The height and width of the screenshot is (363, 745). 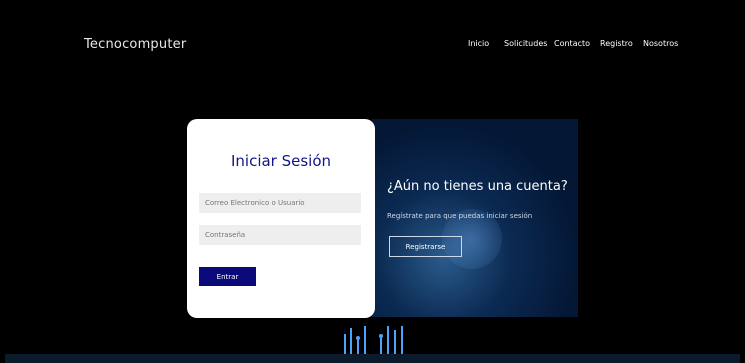 I want to click on signup-title: ¿Aún no tienes una cuenta?, so click(x=477, y=186).